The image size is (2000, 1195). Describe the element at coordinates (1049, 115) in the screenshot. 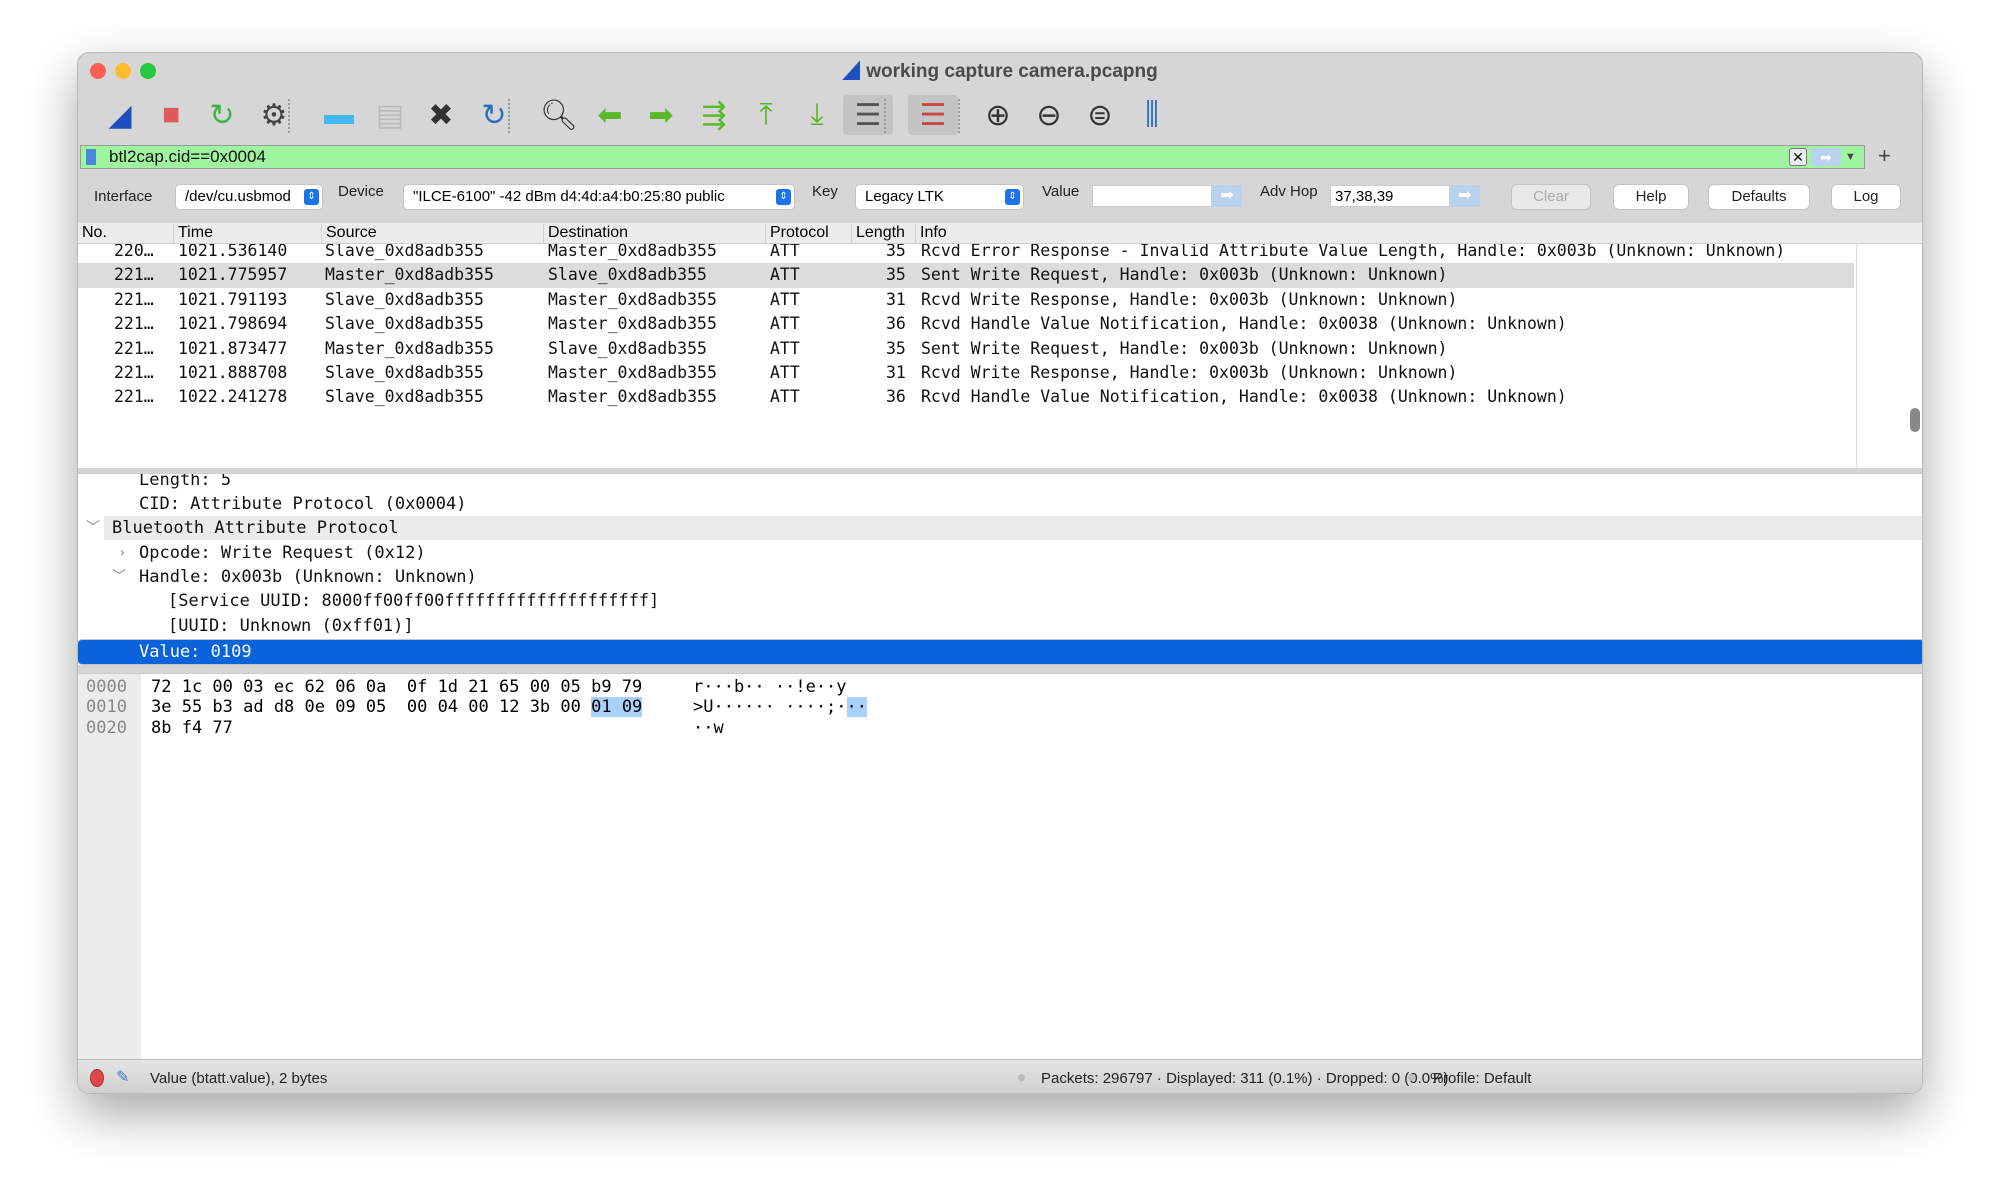

I see `zoom-out-icon: ⊖` at that location.